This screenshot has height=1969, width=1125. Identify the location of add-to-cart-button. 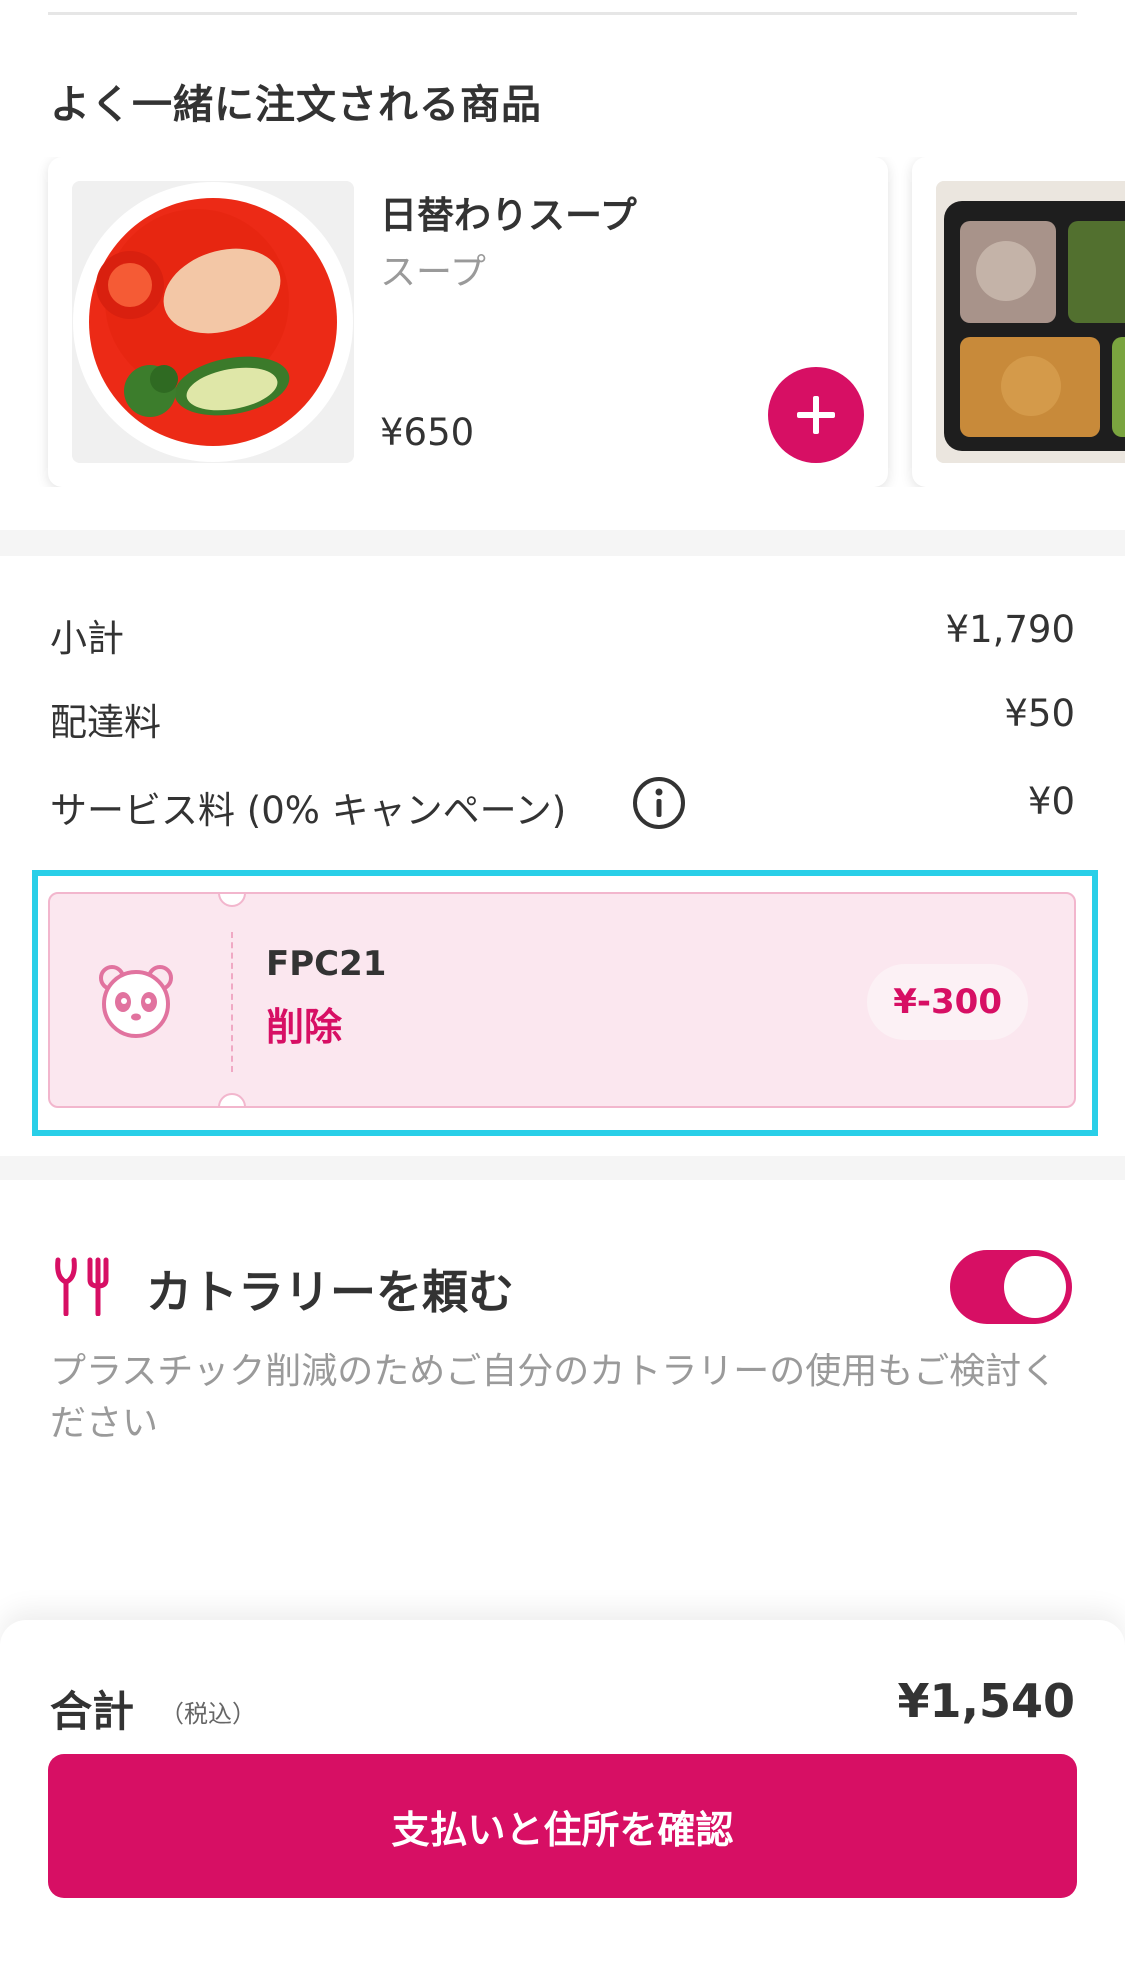
(816, 415).